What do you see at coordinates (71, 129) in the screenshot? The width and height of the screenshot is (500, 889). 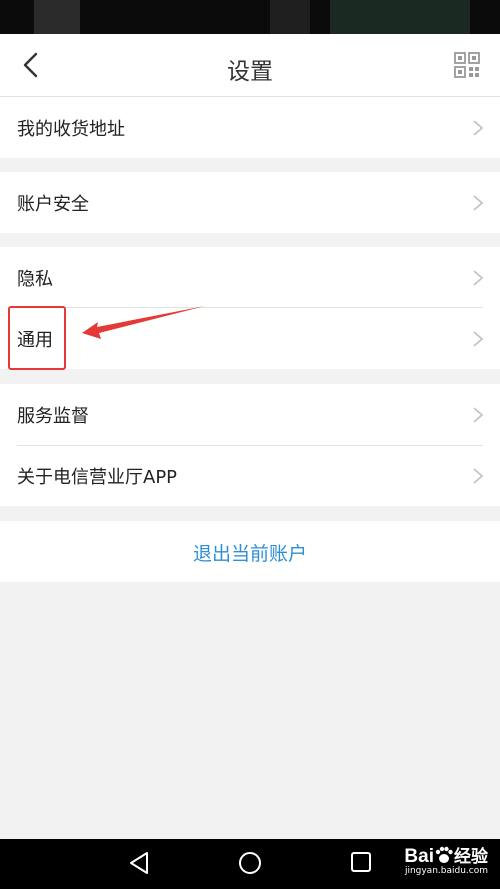 I see `settings-item-label: 我的收货地址` at bounding box center [71, 129].